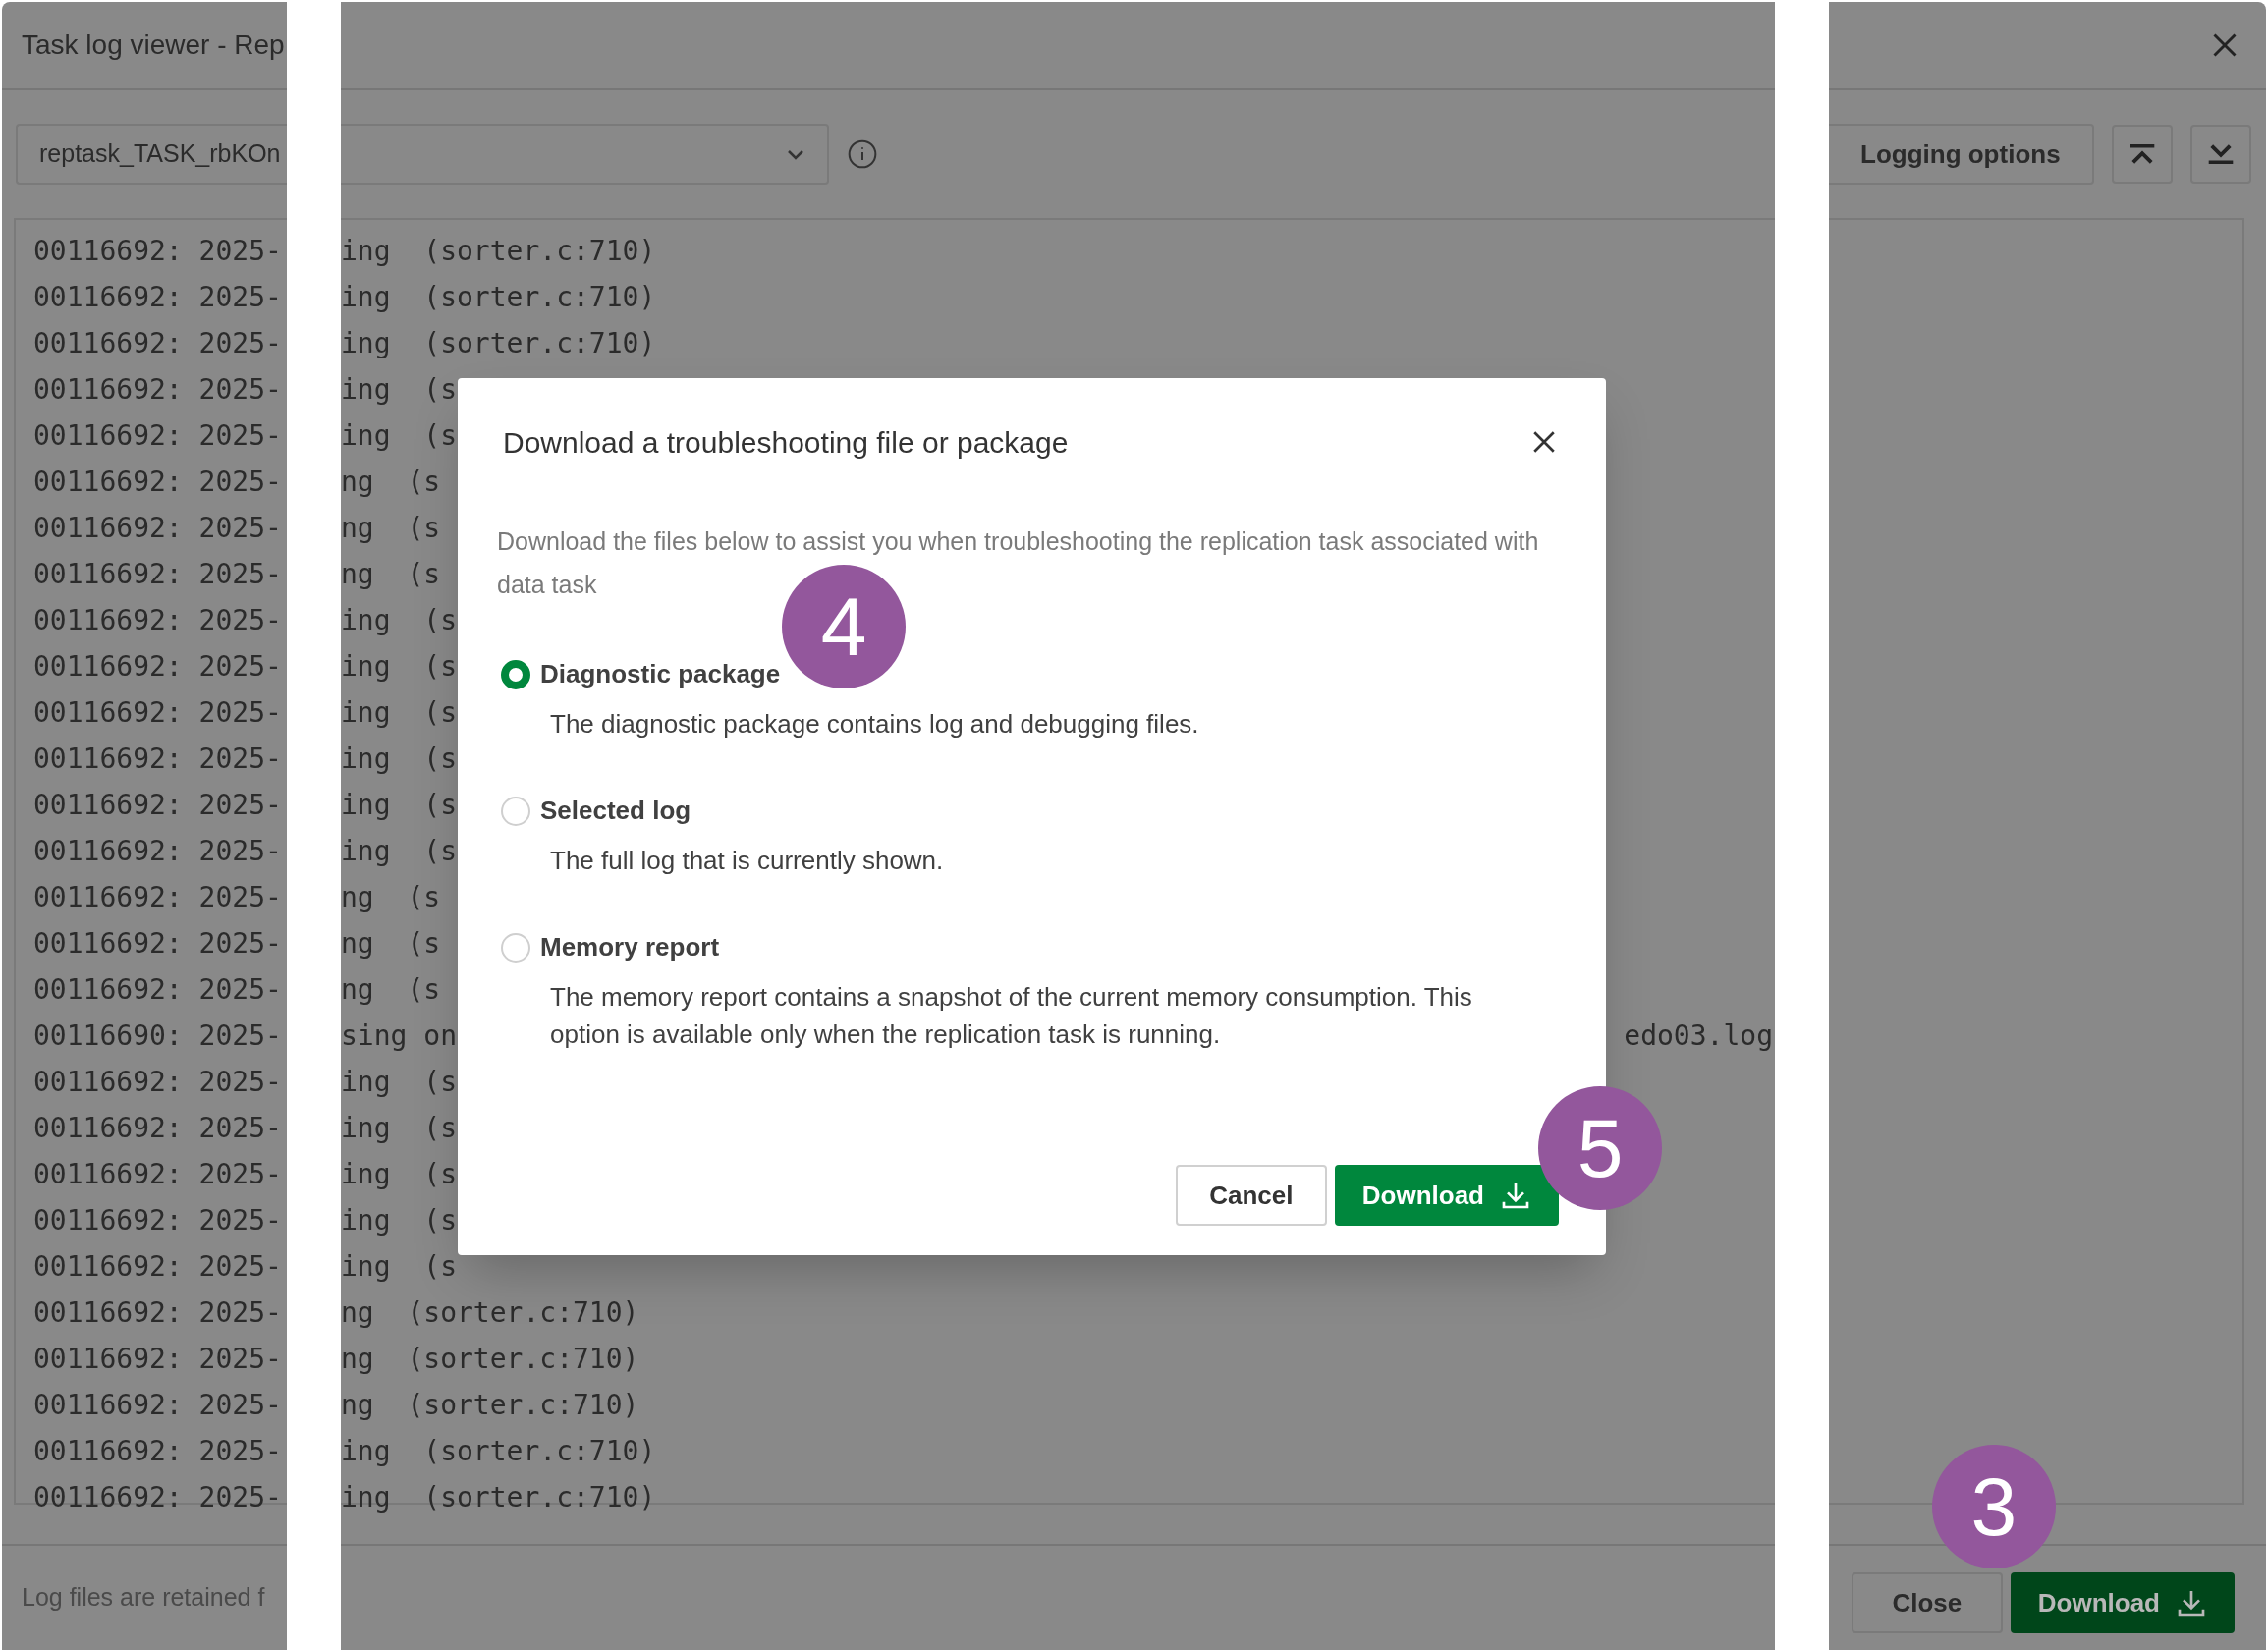 The image size is (2268, 1650). I want to click on arrow-to-top-icon, so click(2142, 154).